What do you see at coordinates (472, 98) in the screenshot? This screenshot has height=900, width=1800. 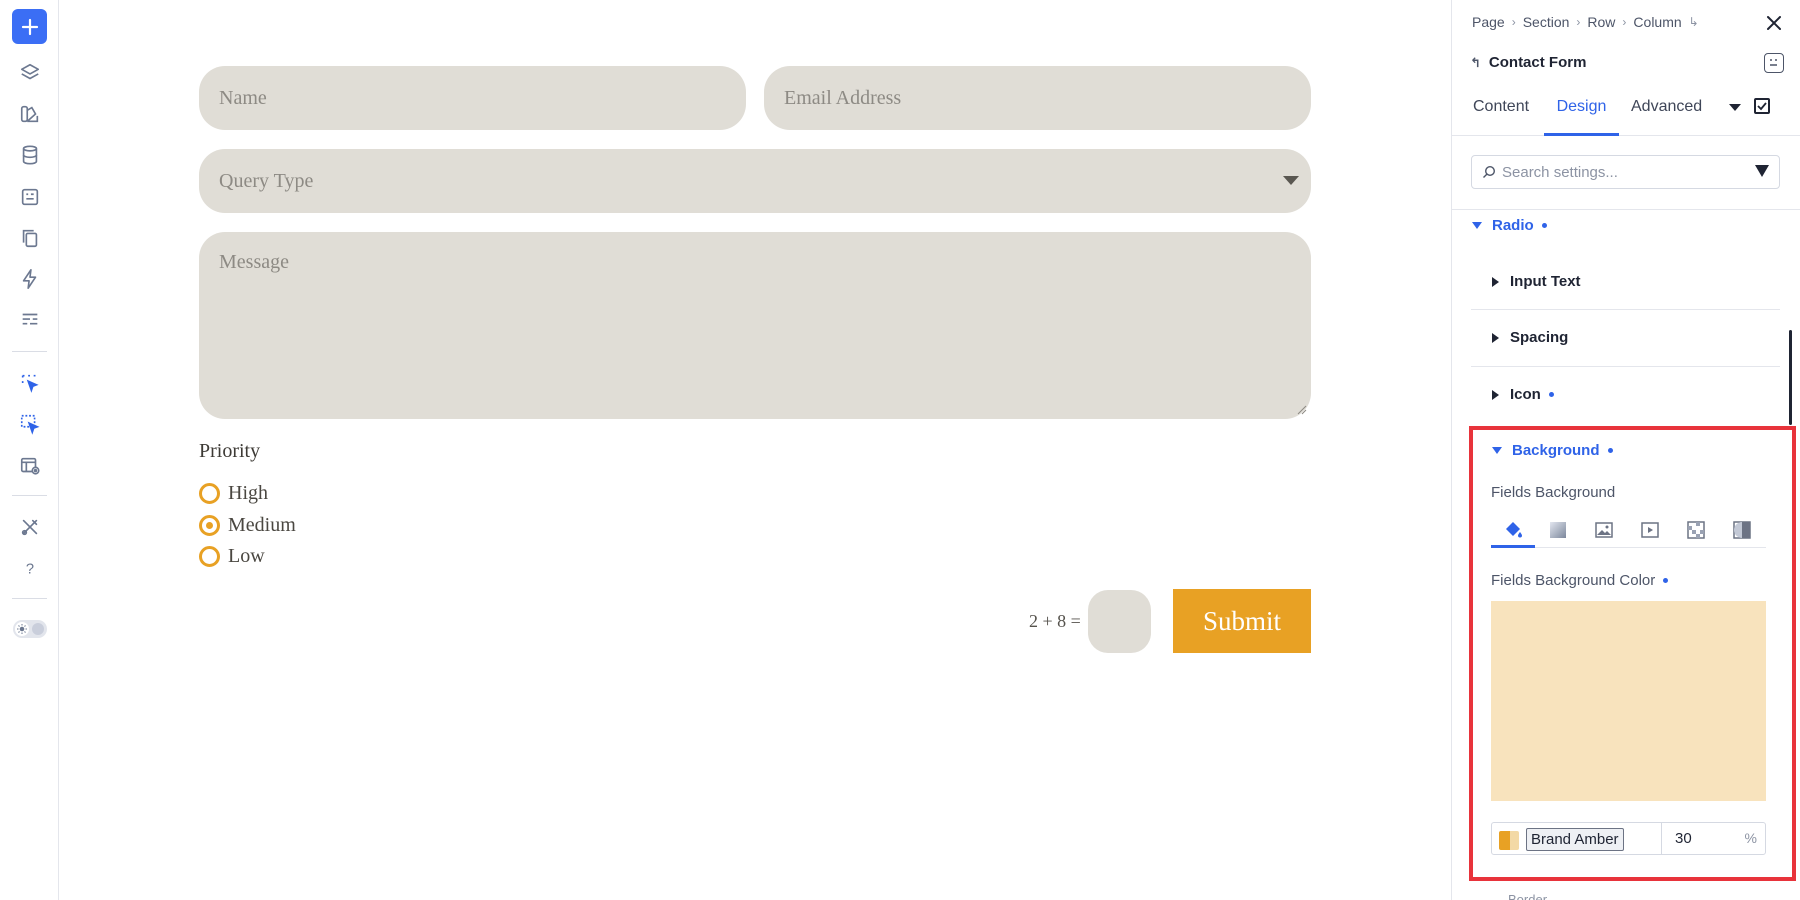 I see `name-input: Name` at bounding box center [472, 98].